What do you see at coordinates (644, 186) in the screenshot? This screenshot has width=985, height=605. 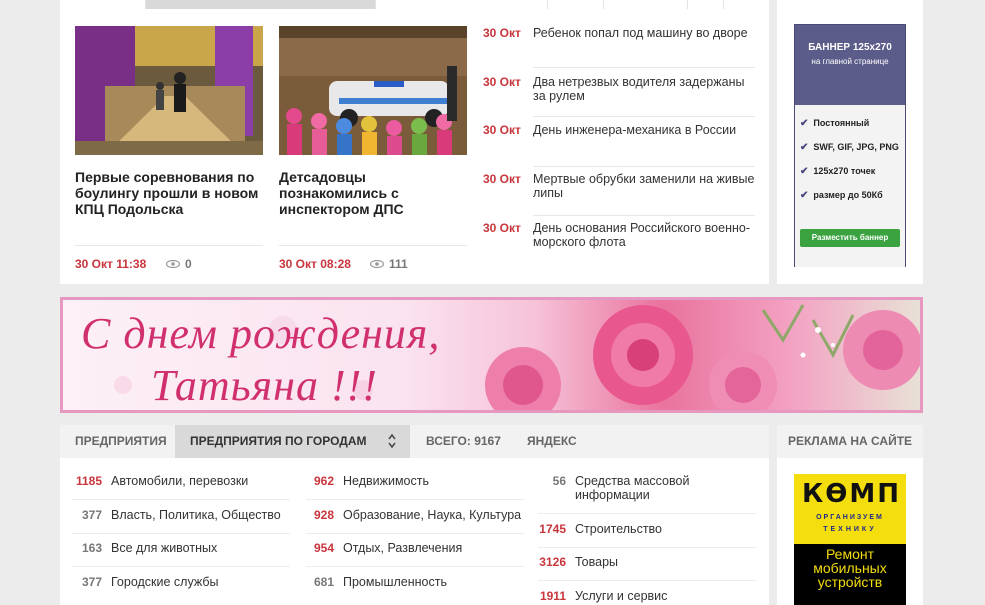 I see `headline-text: Мертвые обрубки заменили на живые липы` at bounding box center [644, 186].